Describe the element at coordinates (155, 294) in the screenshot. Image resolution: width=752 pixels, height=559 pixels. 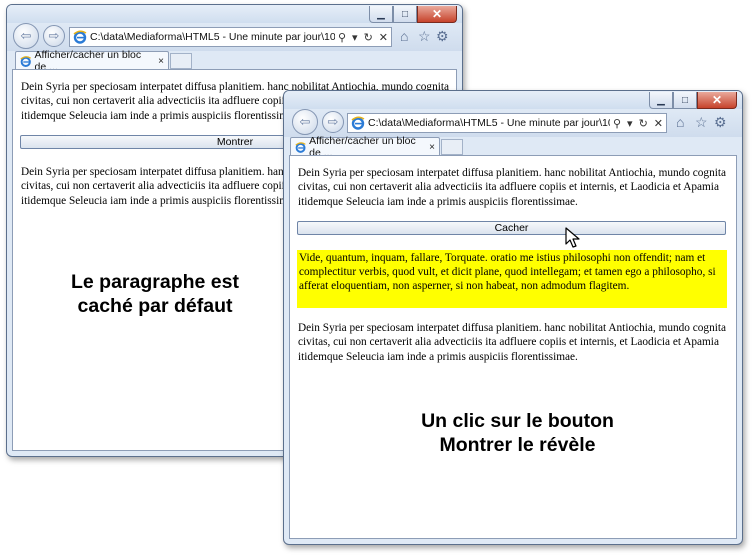
I see `caption-left: Le paragraphe est caché par défaut` at that location.